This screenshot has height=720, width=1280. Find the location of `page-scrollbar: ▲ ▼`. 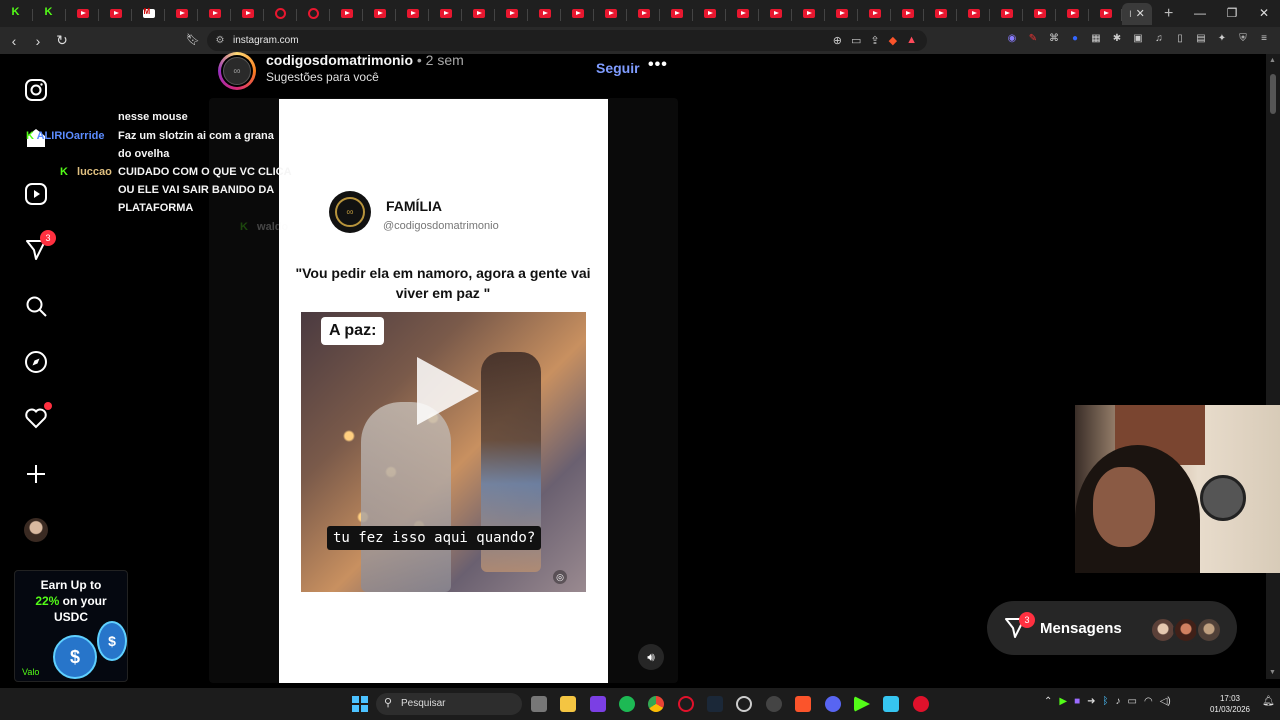

page-scrollbar: ▲ ▼ is located at coordinates (1273, 366).